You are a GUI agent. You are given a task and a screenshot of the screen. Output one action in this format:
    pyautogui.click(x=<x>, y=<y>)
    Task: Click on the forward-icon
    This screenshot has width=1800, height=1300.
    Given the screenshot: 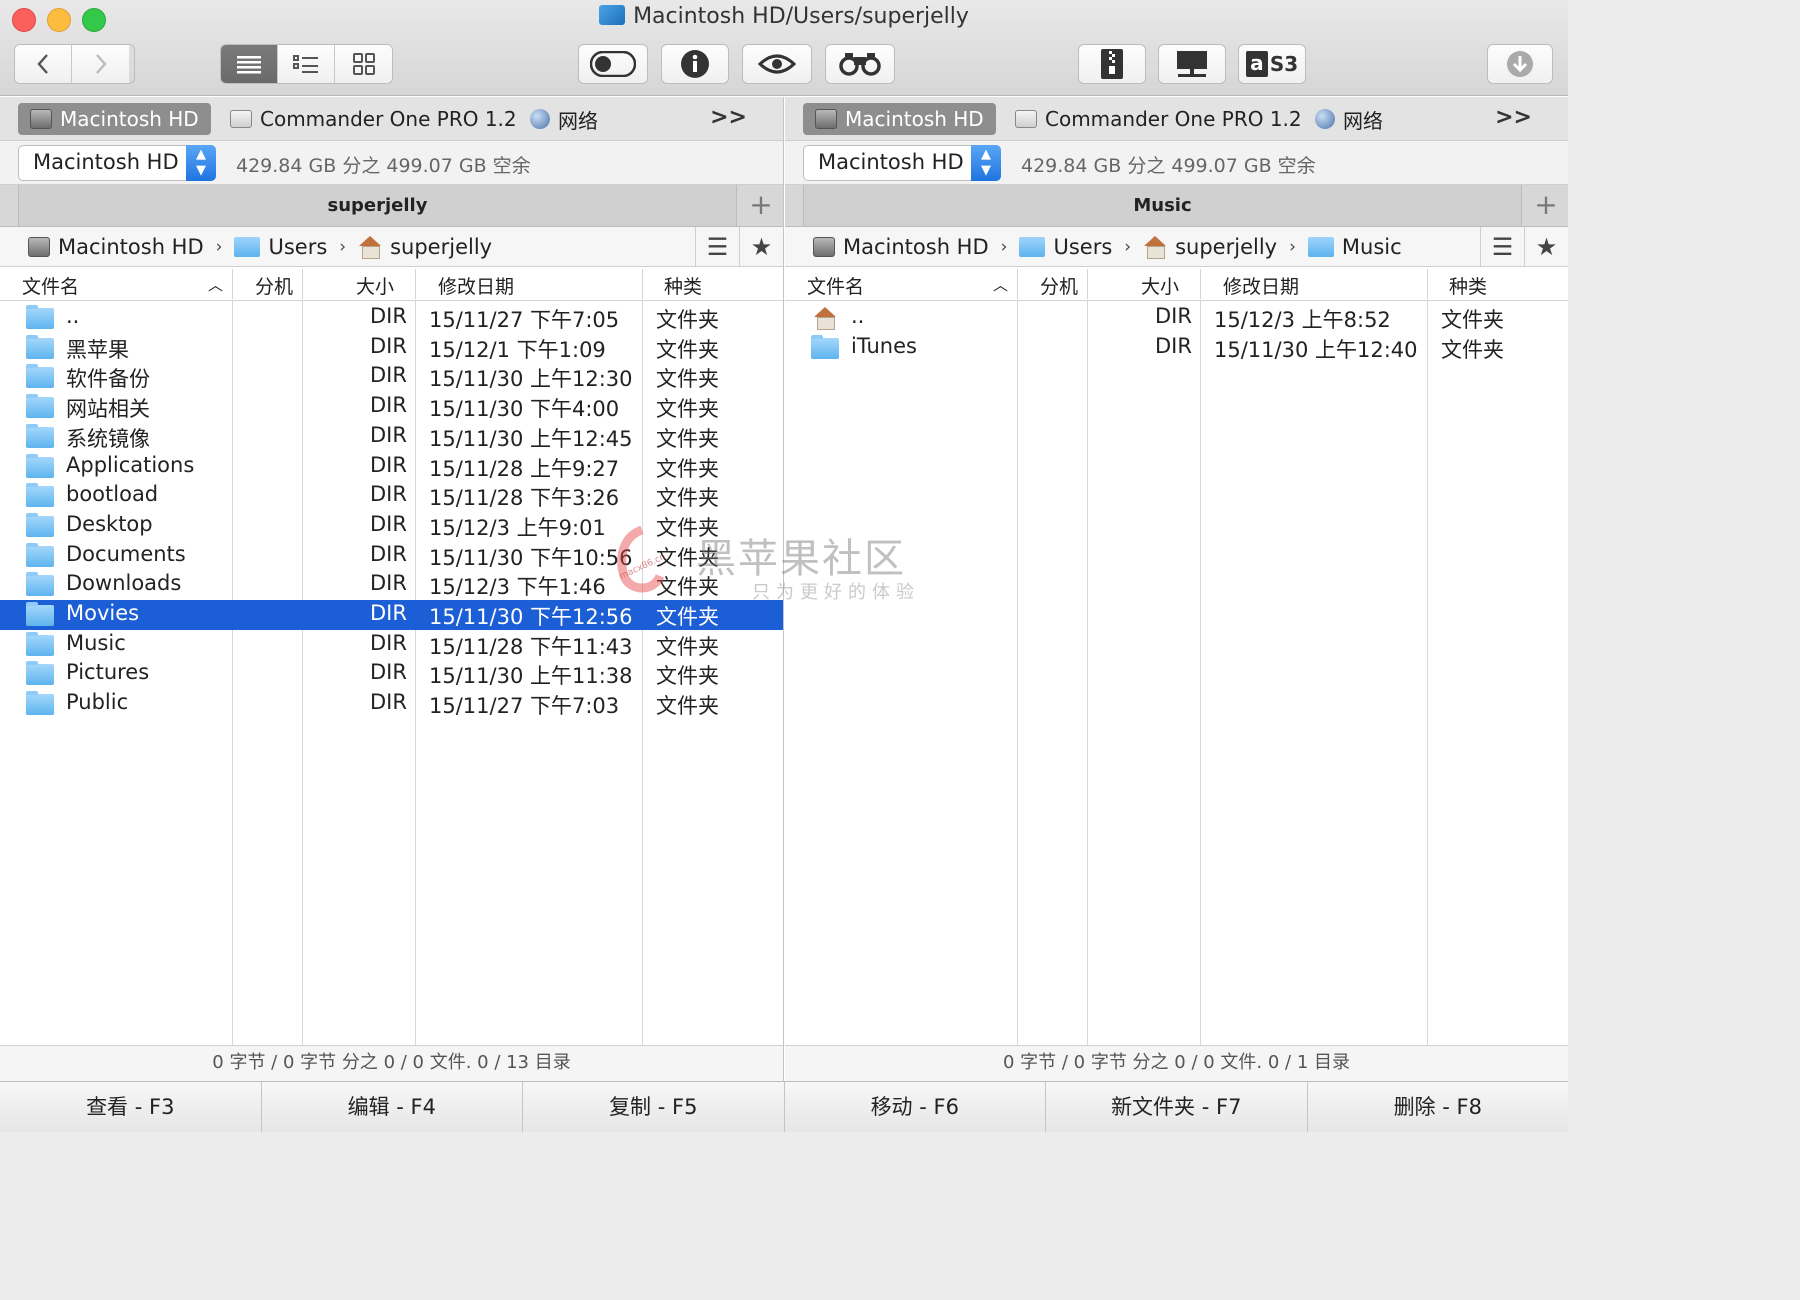 What is the action you would take?
    pyautogui.click(x=101, y=64)
    